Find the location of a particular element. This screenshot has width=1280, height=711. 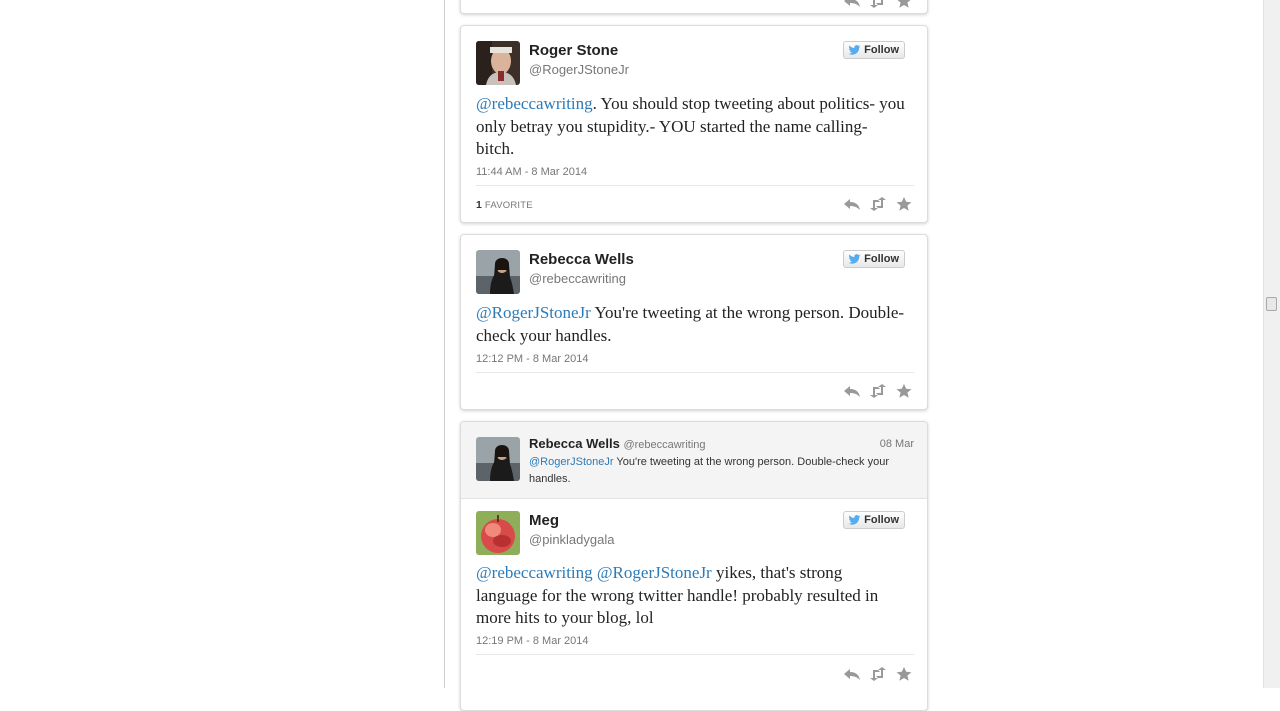

author-name: Rebecca Wells is located at coordinates (581, 259).